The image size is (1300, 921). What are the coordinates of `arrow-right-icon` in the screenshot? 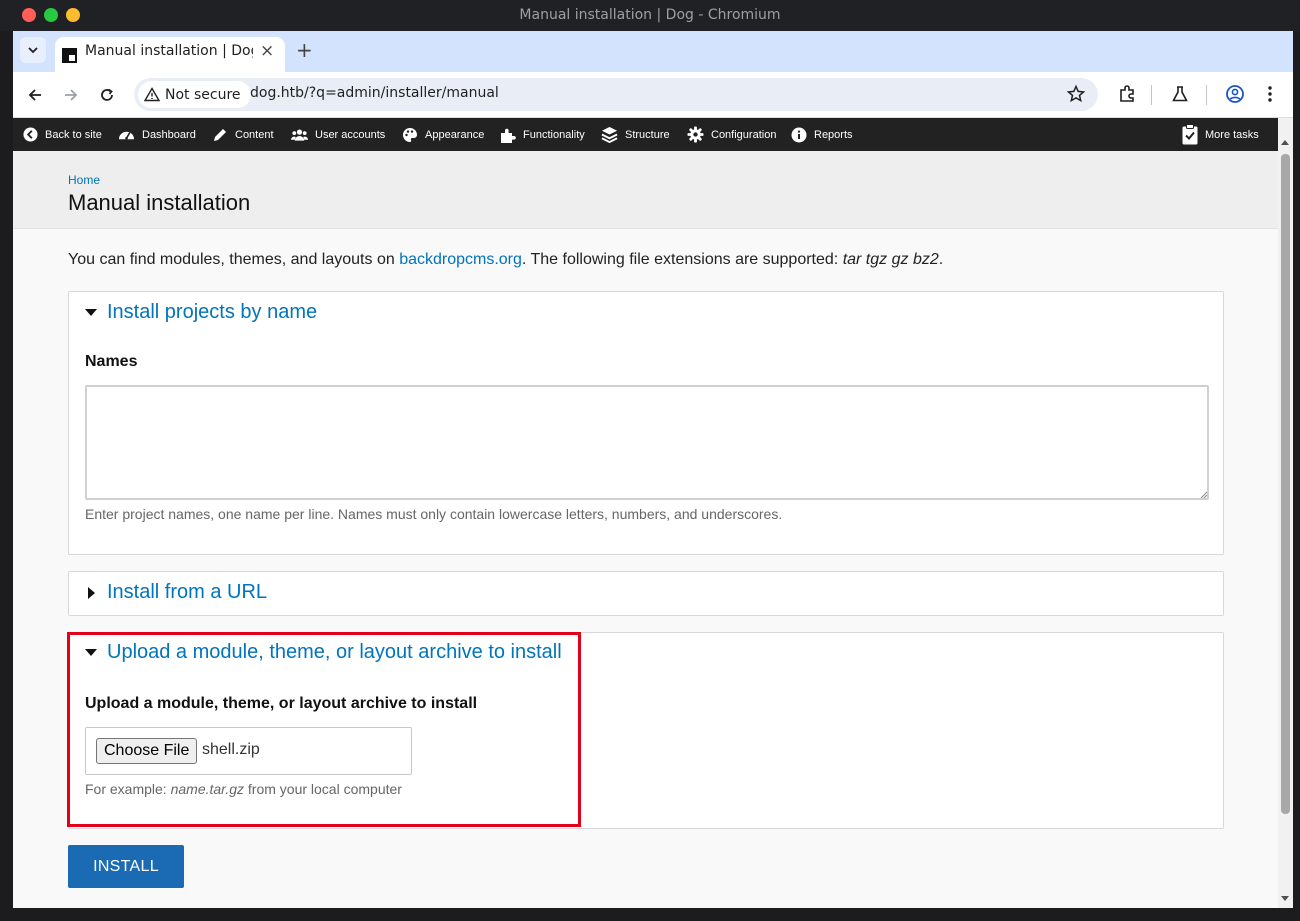 It's located at (71, 95).